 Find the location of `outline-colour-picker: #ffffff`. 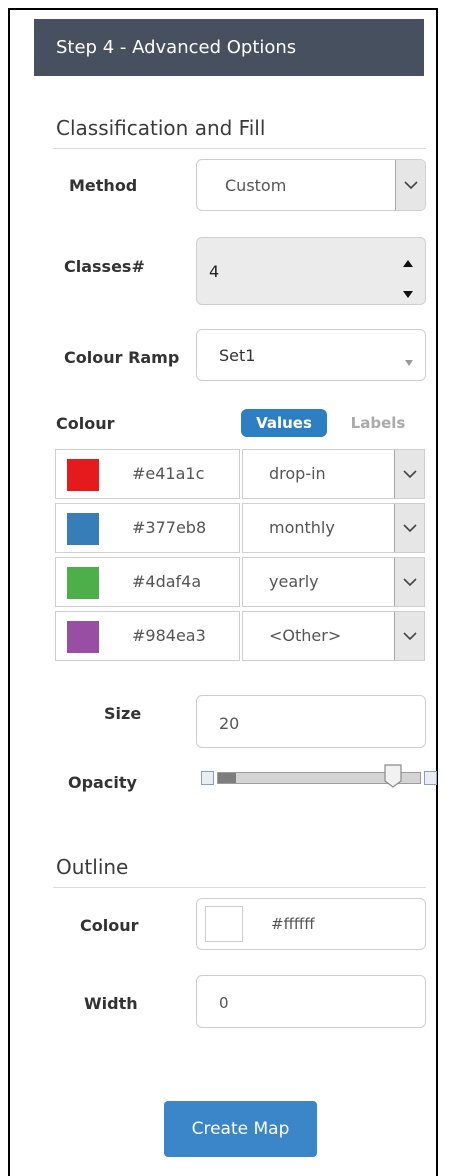

outline-colour-picker: #ffffff is located at coordinates (311, 924).